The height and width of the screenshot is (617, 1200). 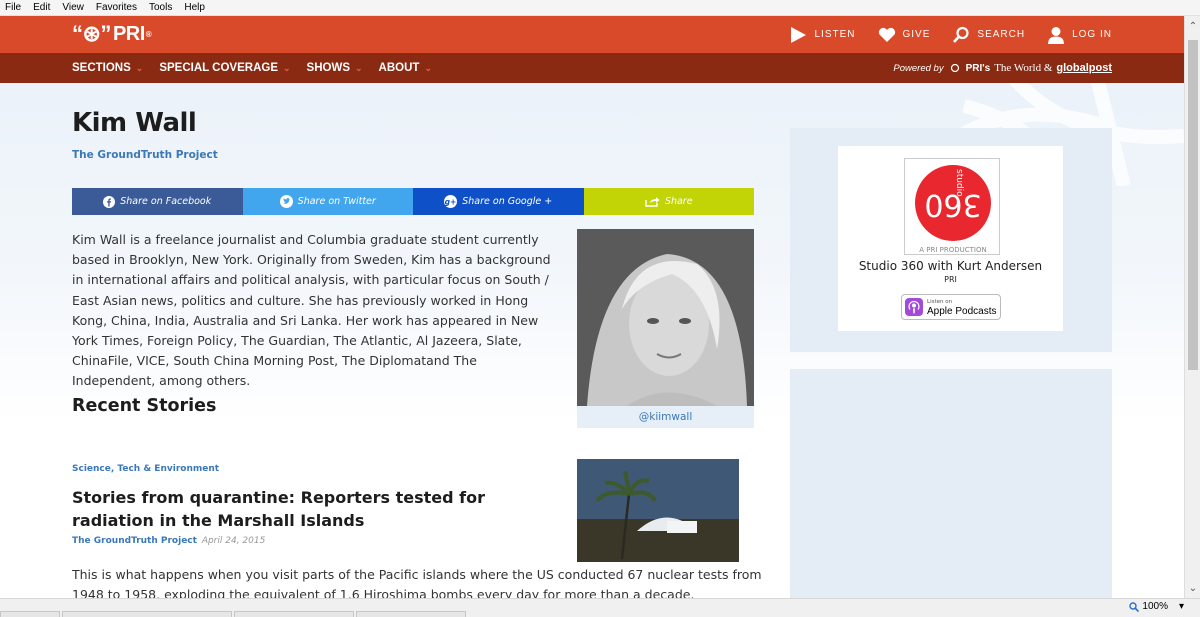 I want to click on nav-special-coverage-label: SPECIAL COVERAGE, so click(x=218, y=68).